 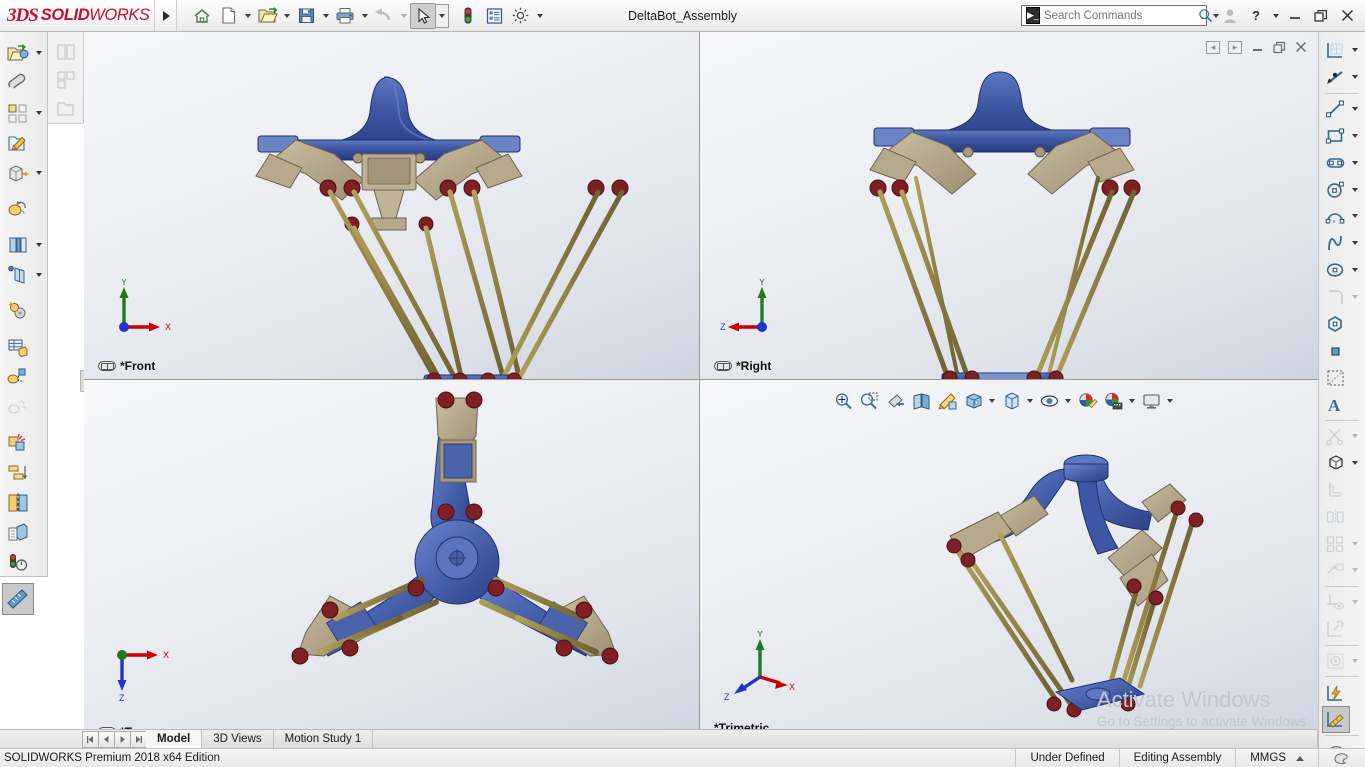 What do you see at coordinates (1336, 377) in the screenshot?
I see `construction-geometry-icon` at bounding box center [1336, 377].